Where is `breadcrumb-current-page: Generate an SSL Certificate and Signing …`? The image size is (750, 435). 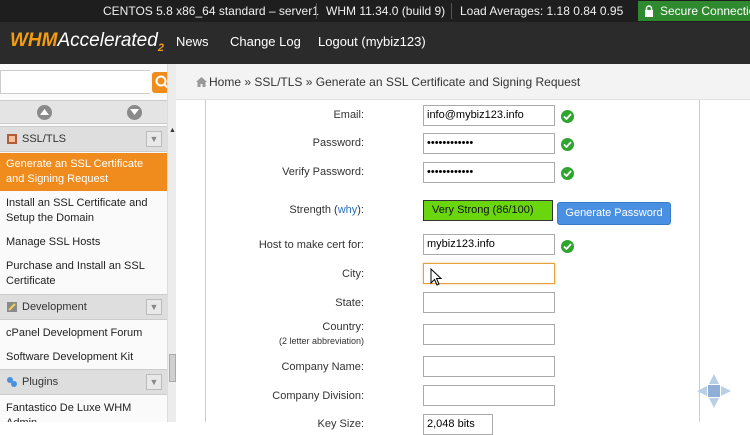 breadcrumb-current-page: Generate an SSL Certificate and Signing … is located at coordinates (448, 82).